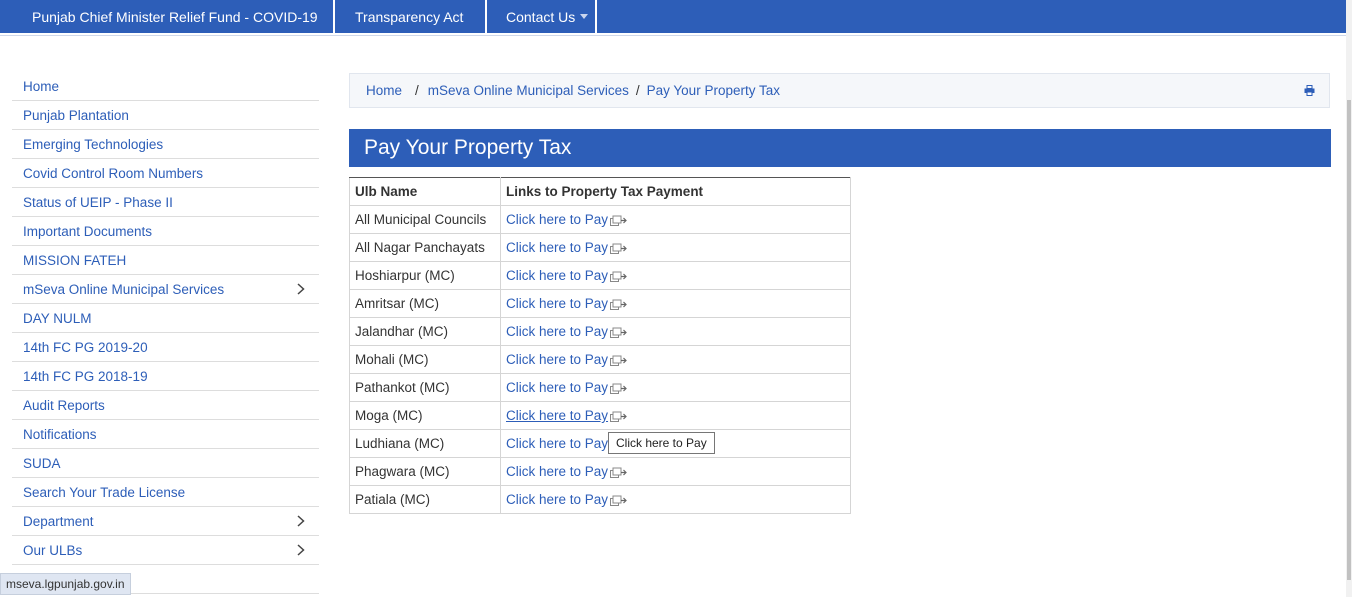  What do you see at coordinates (384, 90) in the screenshot?
I see `breadcrumb-home: Home` at bounding box center [384, 90].